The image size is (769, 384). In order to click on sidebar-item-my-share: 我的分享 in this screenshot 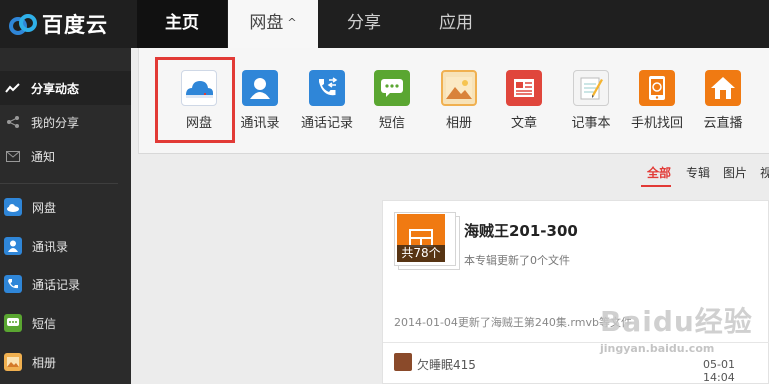, I will do `click(65, 122)`.